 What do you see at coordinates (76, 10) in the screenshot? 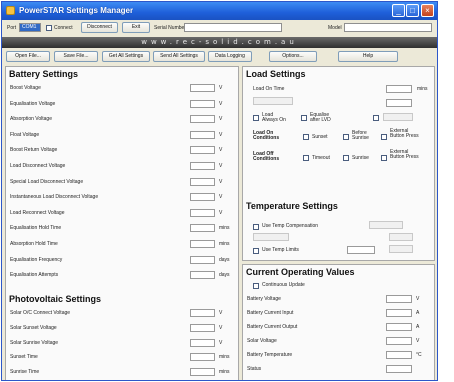
I see `window-title: PowerSTAR Settings Manager` at bounding box center [76, 10].